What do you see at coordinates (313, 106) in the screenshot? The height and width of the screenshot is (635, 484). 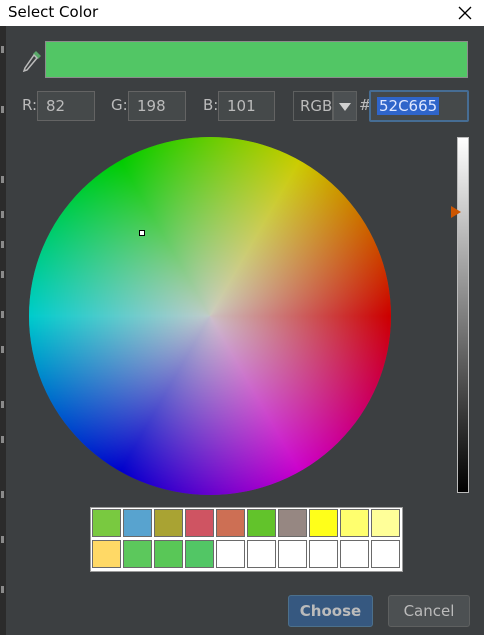 I see `color-mode-select: RGB` at bounding box center [313, 106].